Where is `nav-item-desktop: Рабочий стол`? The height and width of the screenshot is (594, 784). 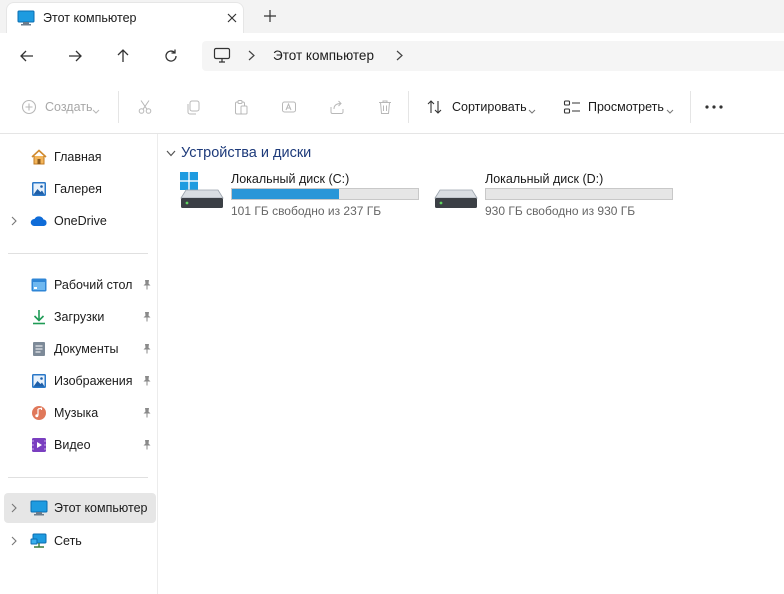
nav-item-desktop: Рабочий стол is located at coordinates (80, 285).